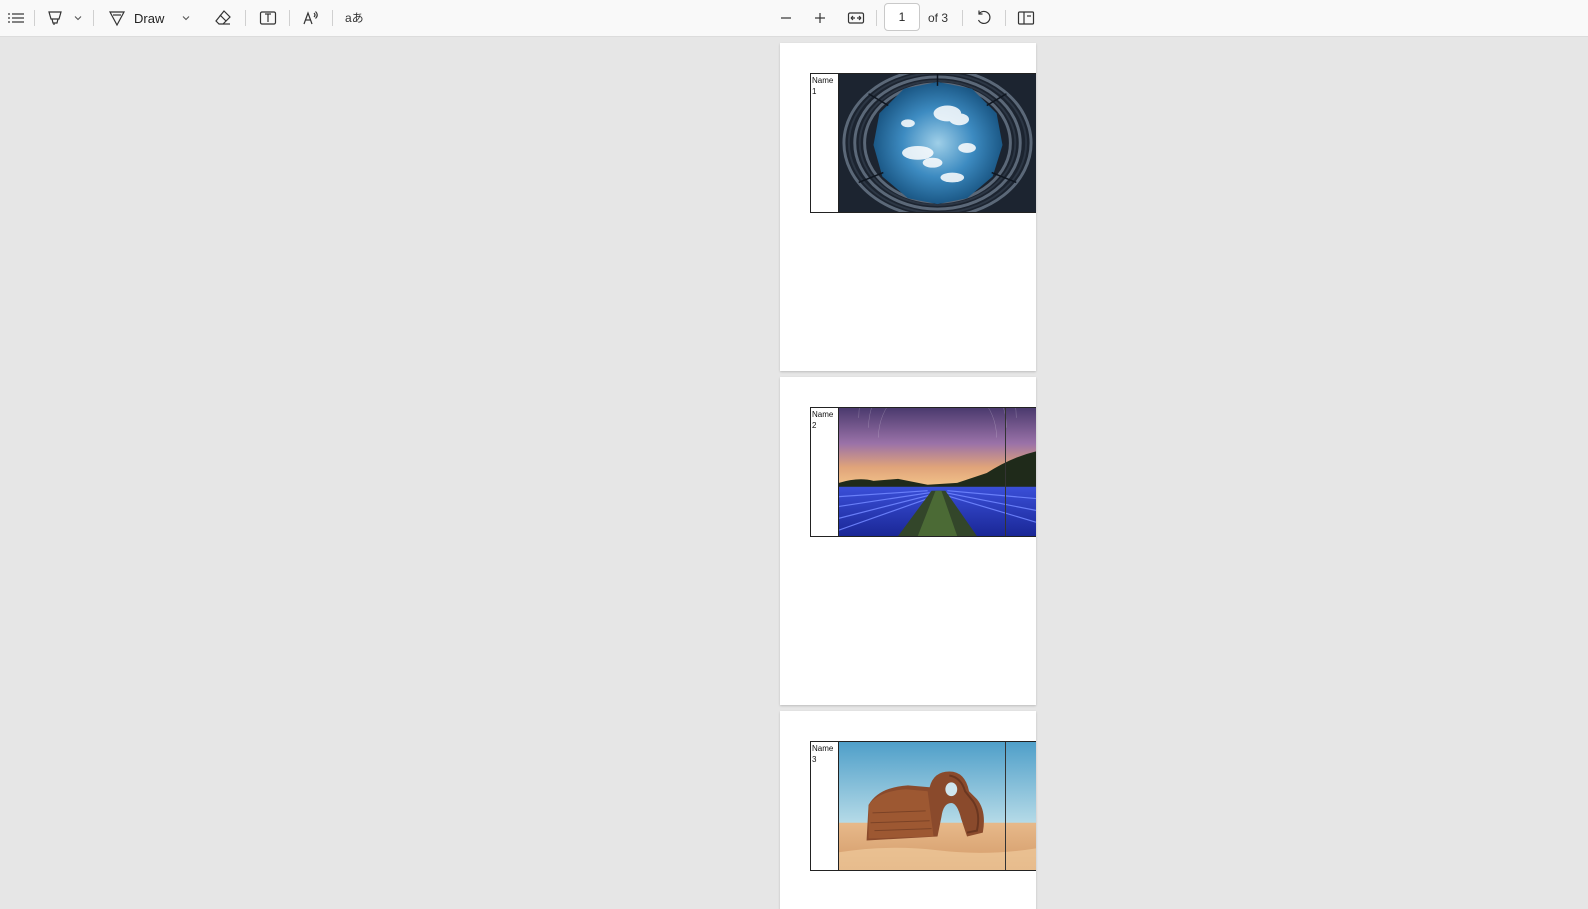  I want to click on lavender-field-night-photo, so click(937, 472).